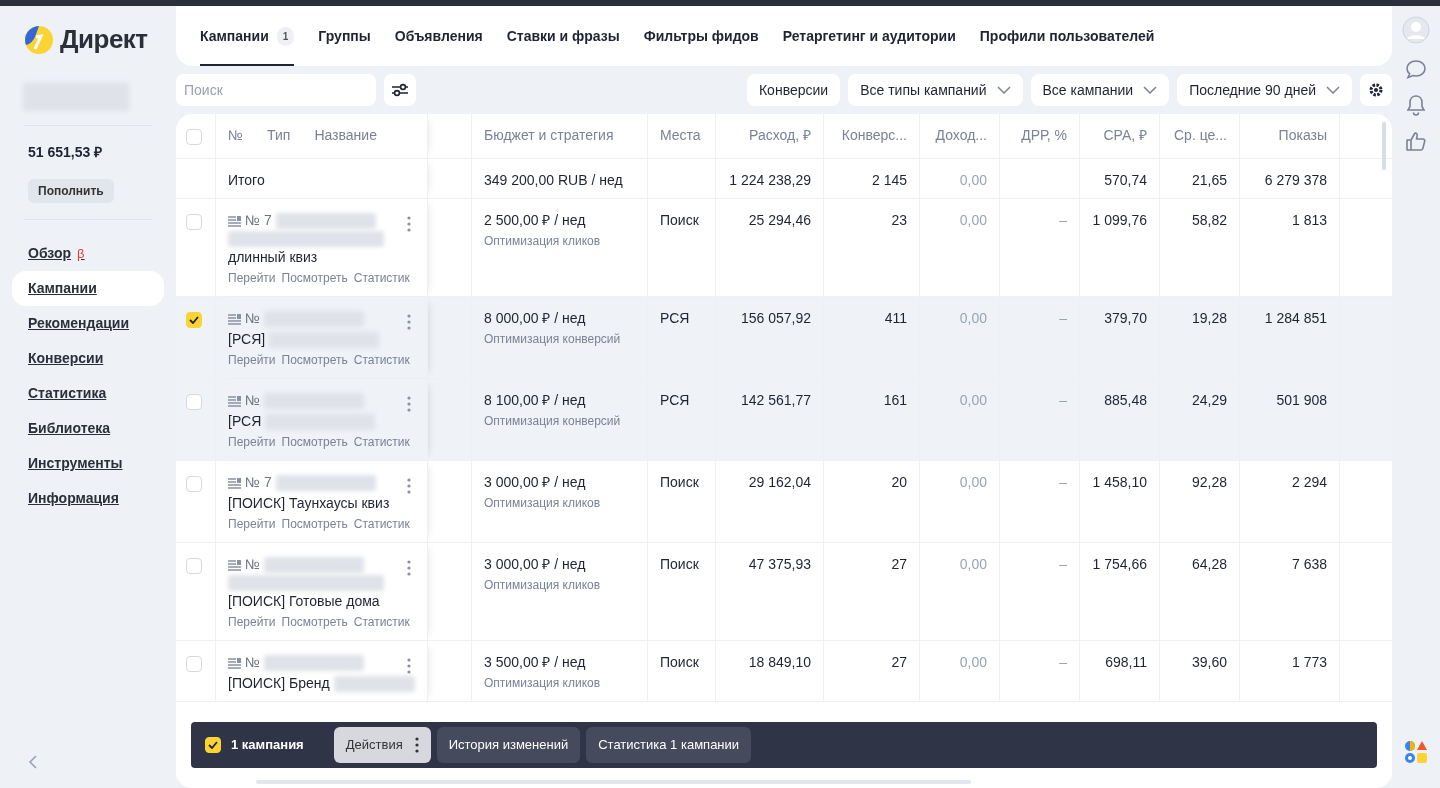  What do you see at coordinates (345, 138) in the screenshot?
I see `column-header: Название` at bounding box center [345, 138].